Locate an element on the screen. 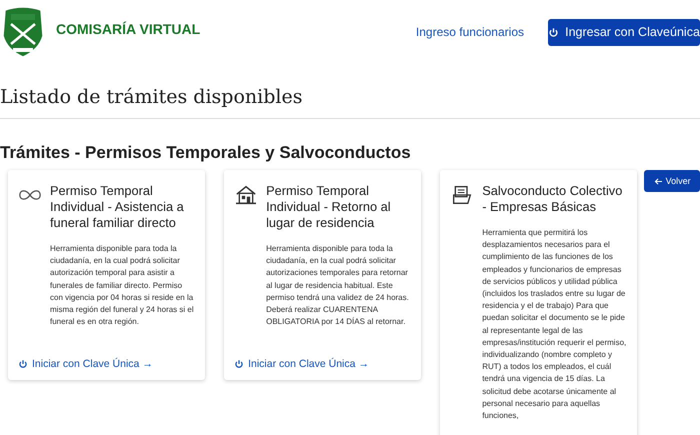  card-description: Herramienta que permitirá los desplazamientos necesarios para el cumplimiento de las funciones de los empleados y funcionarios de empresas de servicios públicos y utilidad pública (incluidos los traslados entre su lugar de residencia y el de trabajo) Para que puedan solicitar el documento se le pide al representante legal de las empresas/institución requerir el permiso, individualizando (nombre completo y RUT) a todos los empleados, el cuál tendrá una vigencia de 15 días. La solicitud debe acotarse únicamente al personal necesario para aquellas funciones, is located at coordinates (555, 324).